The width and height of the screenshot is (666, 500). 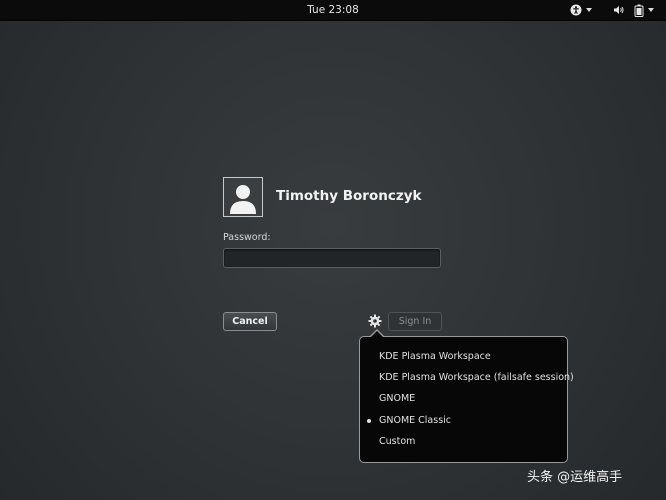 What do you see at coordinates (463, 442) in the screenshot?
I see `menu-item-custom: Custom` at bounding box center [463, 442].